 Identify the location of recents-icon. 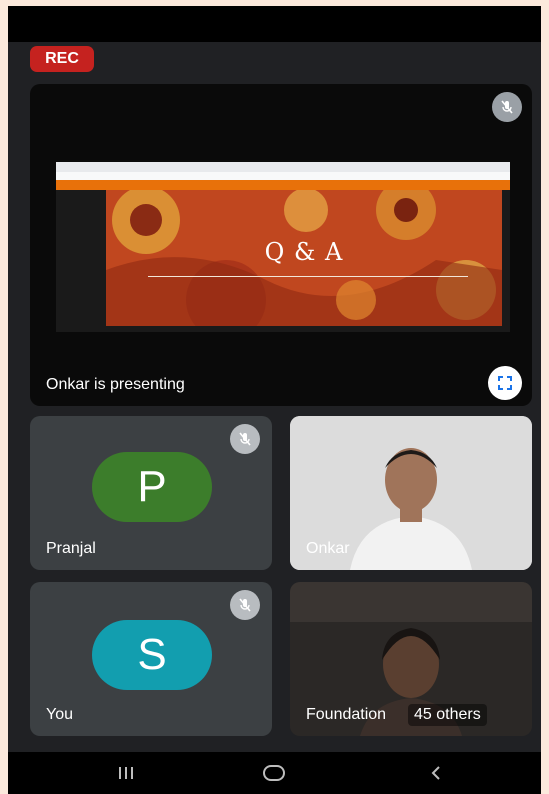
(126, 773).